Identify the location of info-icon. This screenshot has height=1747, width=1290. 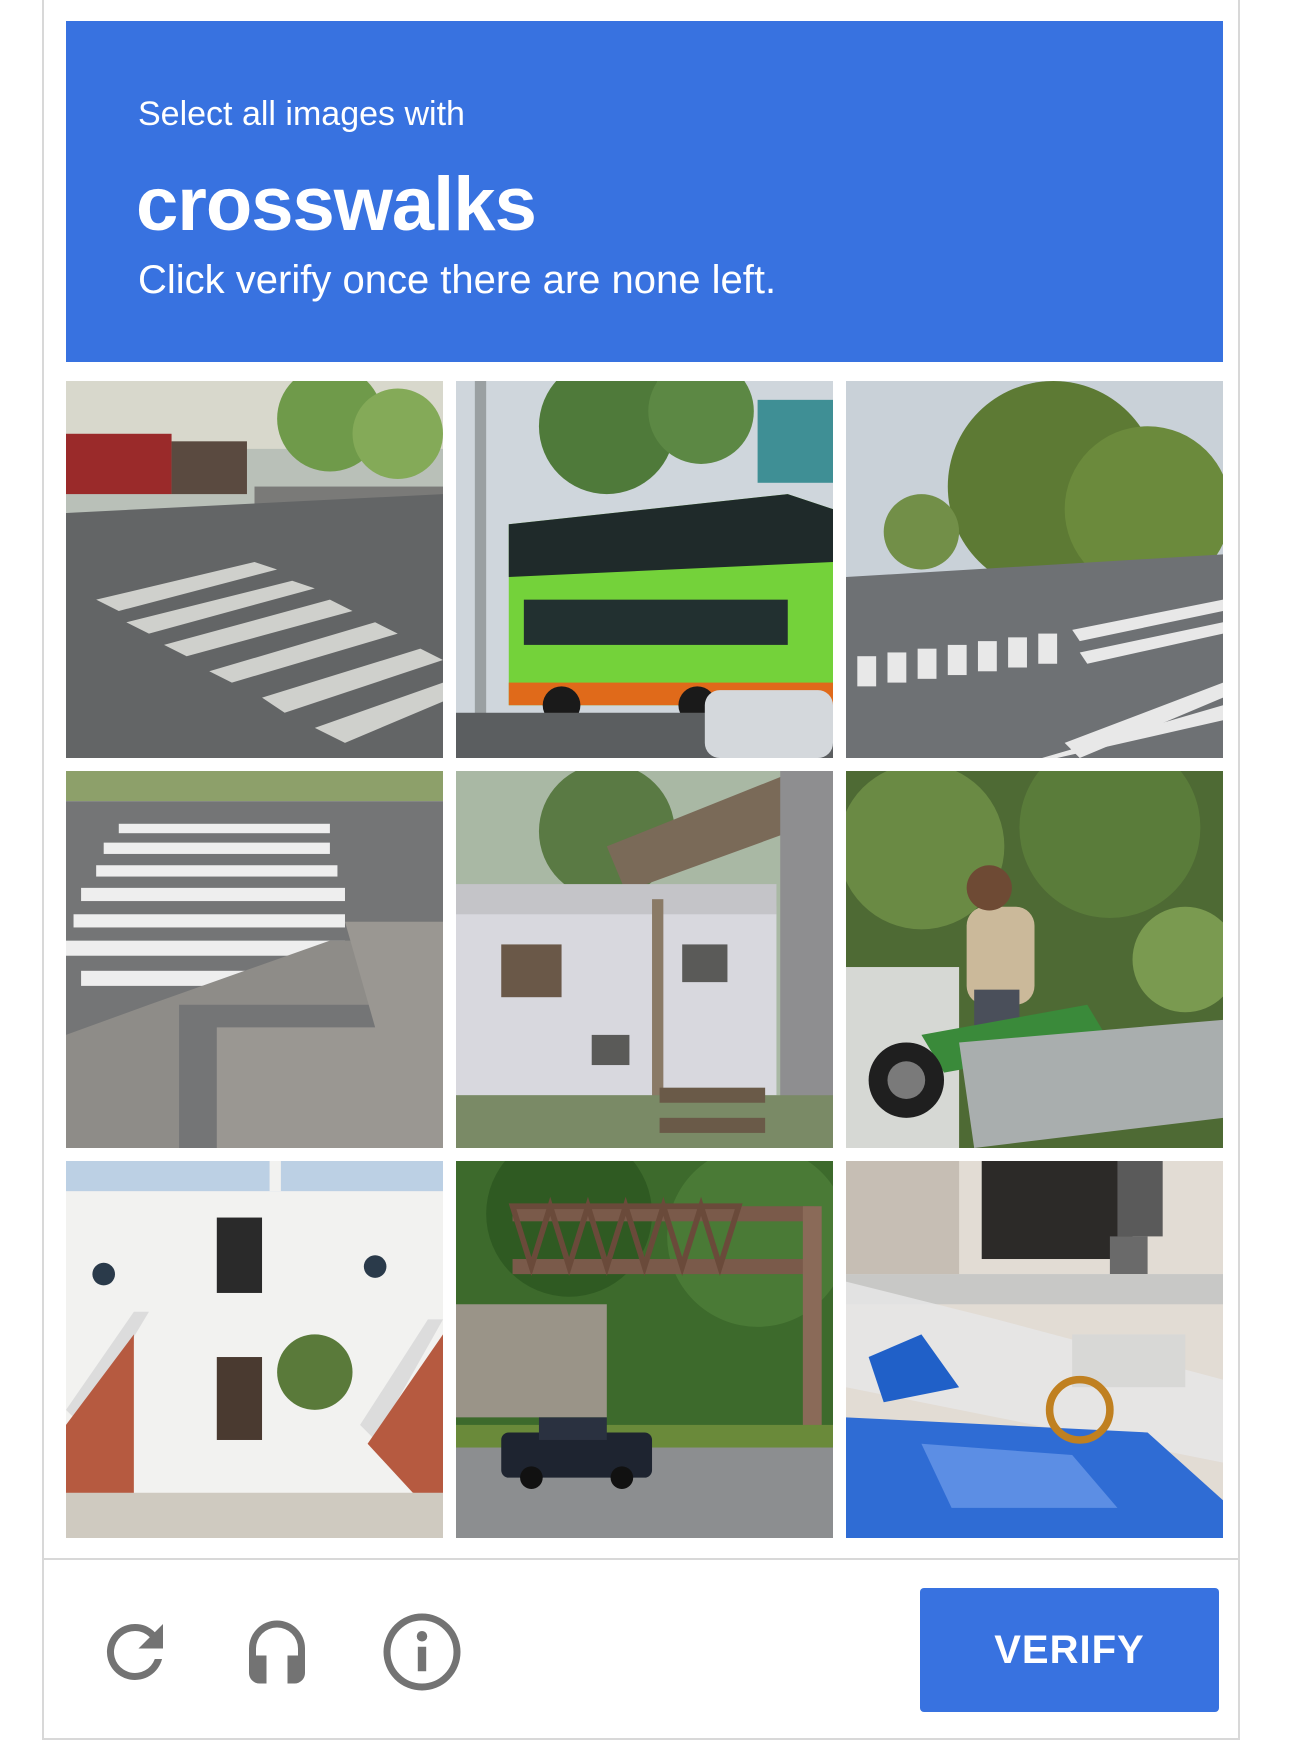
(422, 1652).